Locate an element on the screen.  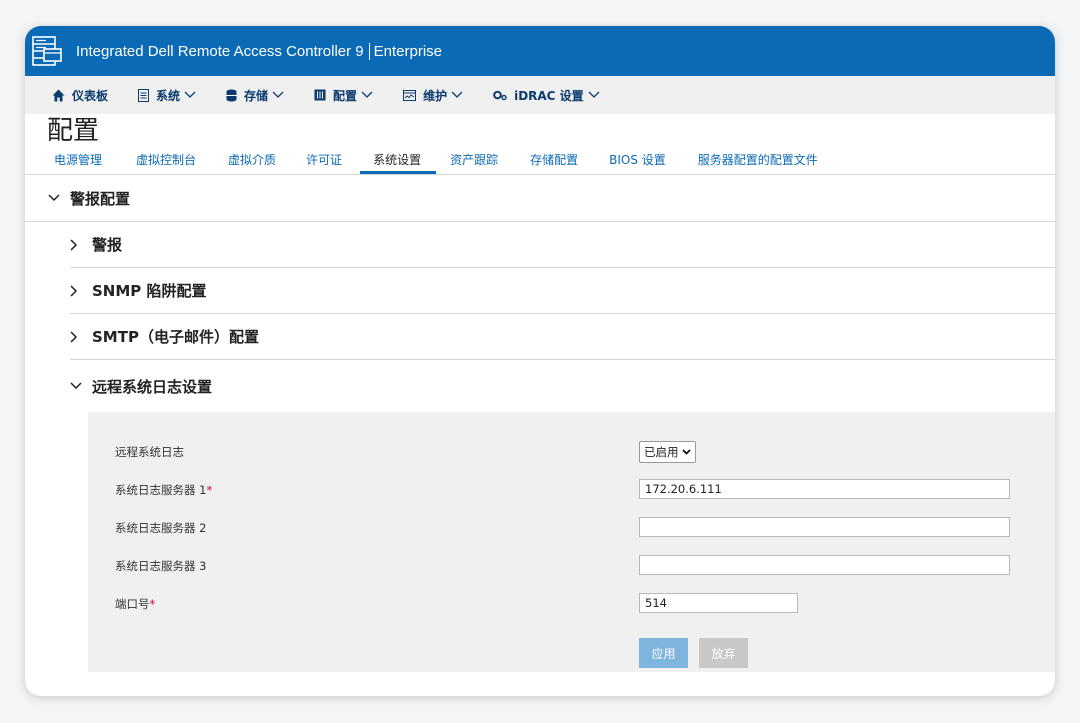
alert-config-header: 警报配置 is located at coordinates (540, 198).